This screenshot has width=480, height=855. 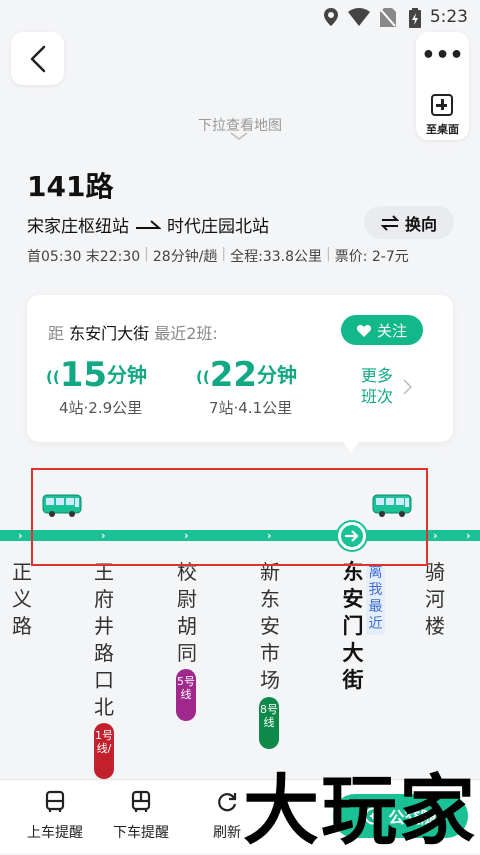 What do you see at coordinates (371, 257) in the screenshot?
I see `route-fare: 票价: 2-7元` at bounding box center [371, 257].